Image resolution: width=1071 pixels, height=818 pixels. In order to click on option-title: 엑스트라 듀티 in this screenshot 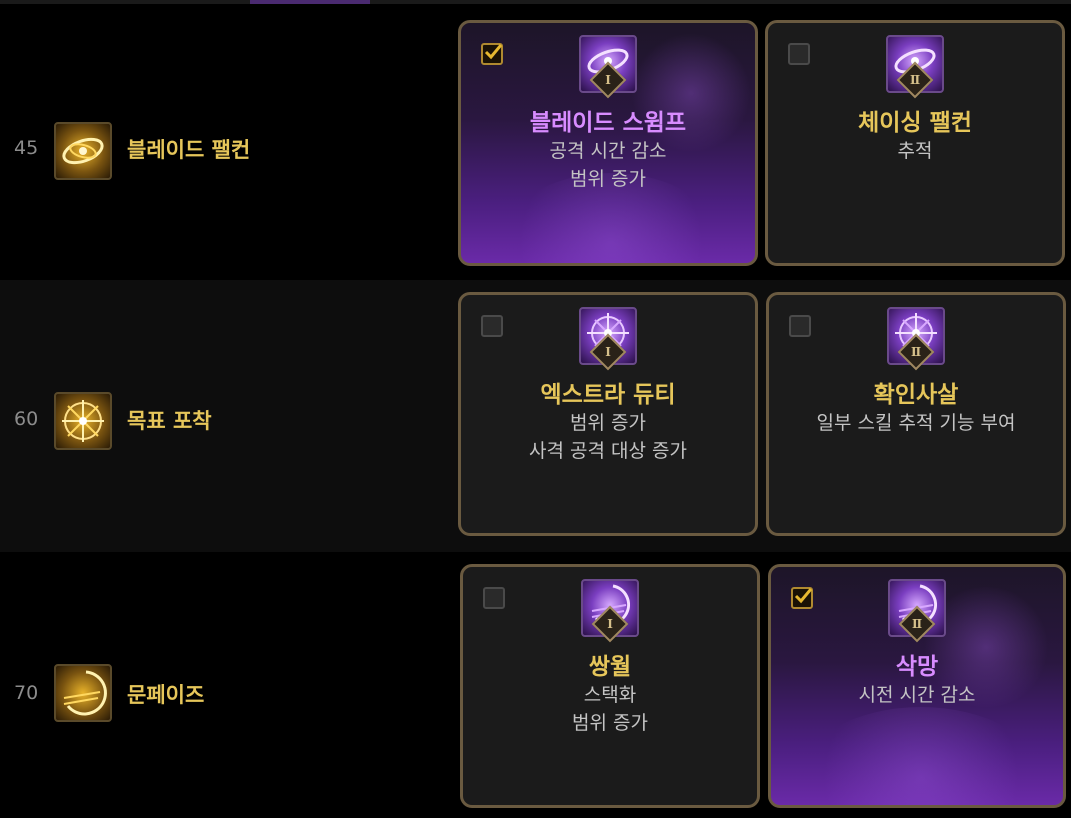, I will do `click(608, 395)`.